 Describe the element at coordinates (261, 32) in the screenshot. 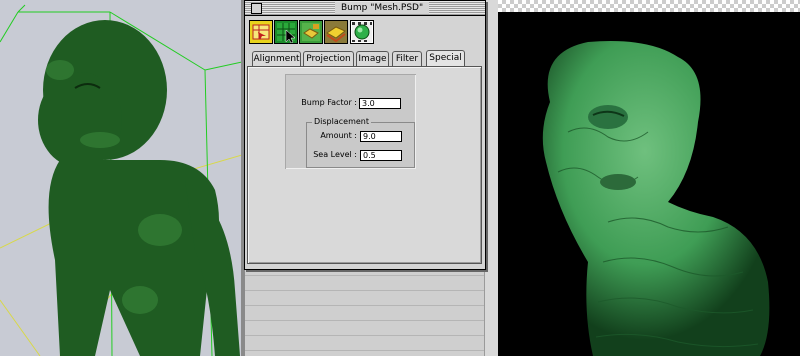

I see `alignment-tool-icon` at that location.